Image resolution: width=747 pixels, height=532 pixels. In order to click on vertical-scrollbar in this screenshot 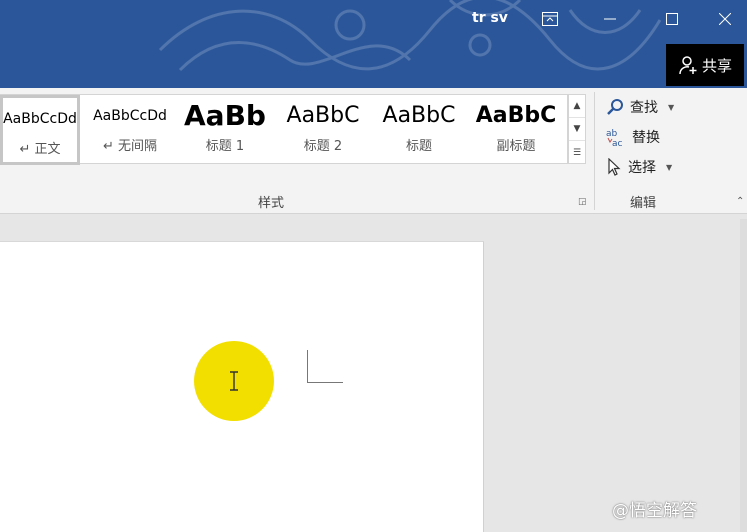, I will do `click(743, 375)`.